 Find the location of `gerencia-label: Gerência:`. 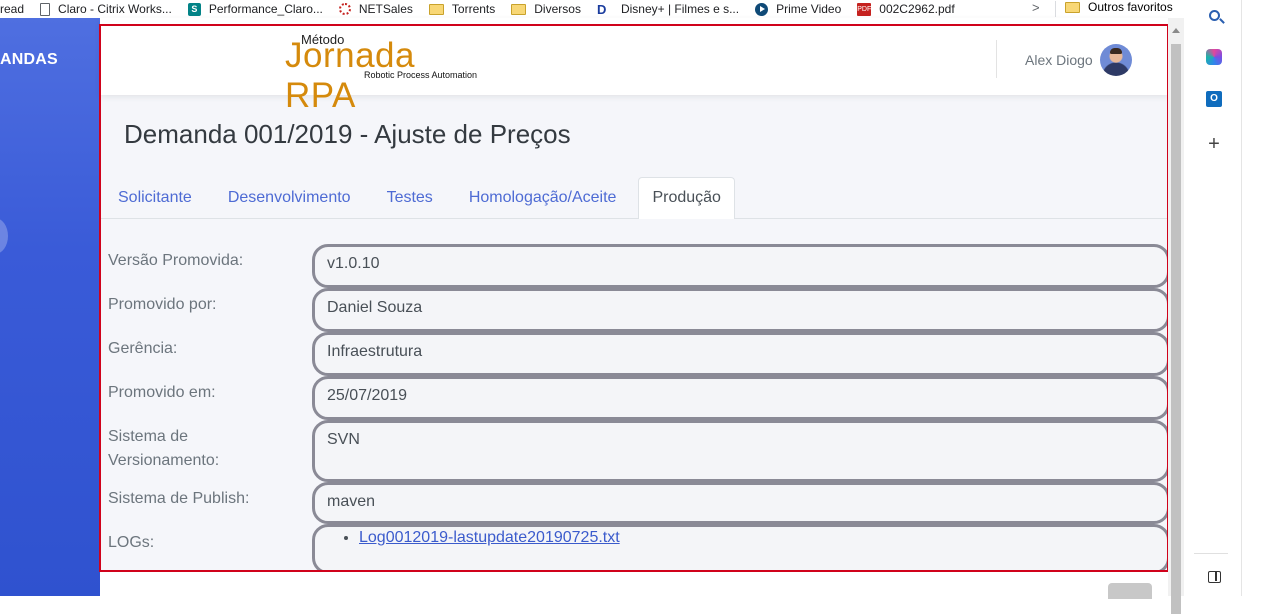

gerencia-label: Gerência: is located at coordinates (143, 348).